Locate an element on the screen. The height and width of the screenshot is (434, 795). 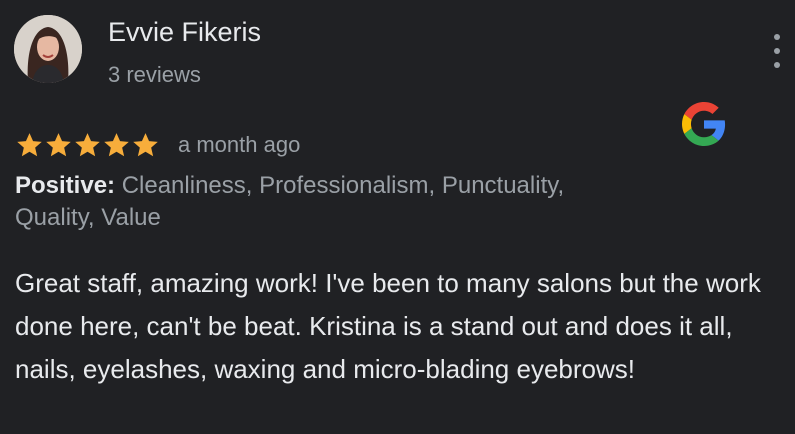
review-time: a month ago is located at coordinates (239, 144).